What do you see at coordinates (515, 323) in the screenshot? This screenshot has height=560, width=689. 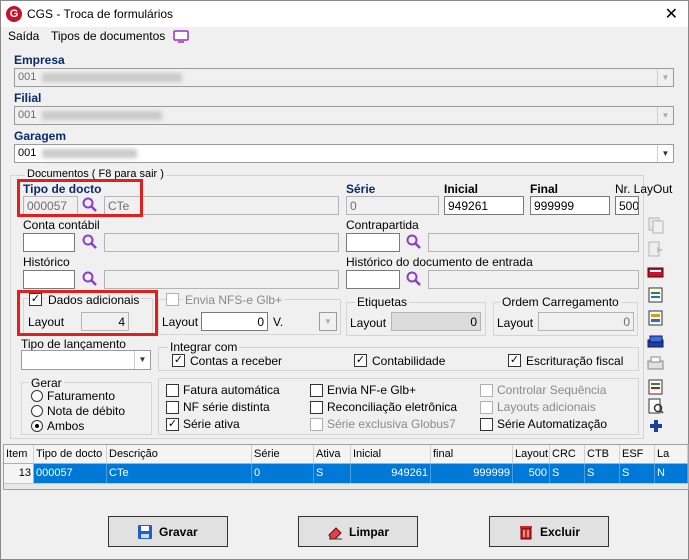 I see `ordem-layout-label: Layout` at bounding box center [515, 323].